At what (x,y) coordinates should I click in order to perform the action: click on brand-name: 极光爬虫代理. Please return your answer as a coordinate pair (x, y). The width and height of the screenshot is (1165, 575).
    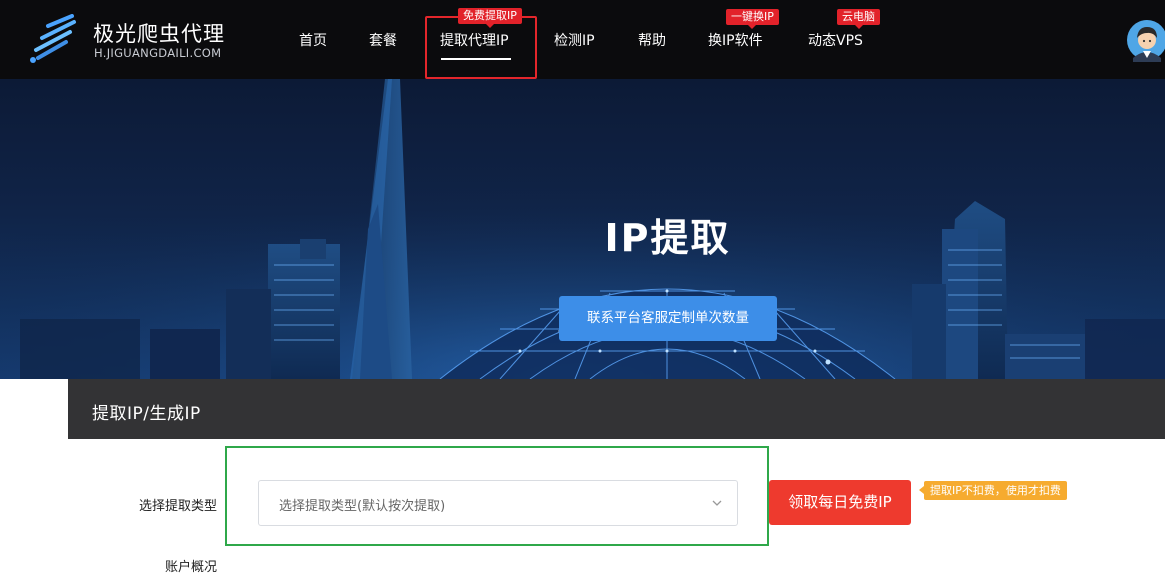
    Looking at the image, I should click on (159, 34).